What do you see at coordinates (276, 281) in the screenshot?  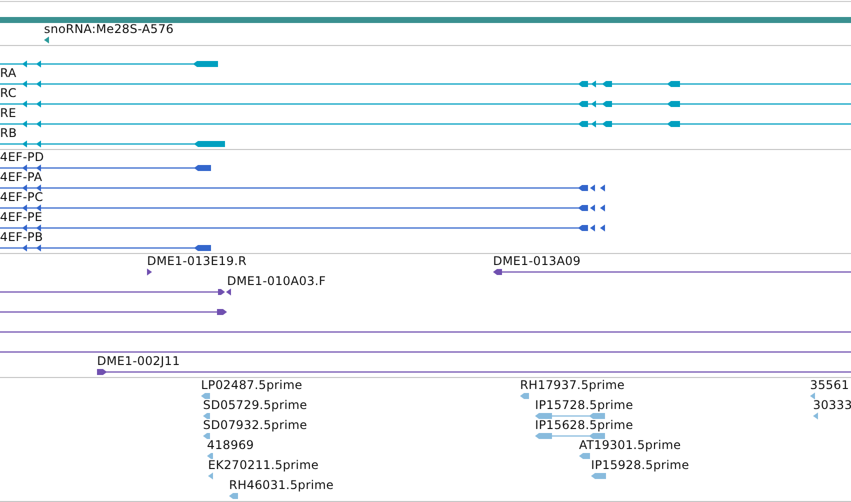 I see `feature-label: DME1-010A03.F` at bounding box center [276, 281].